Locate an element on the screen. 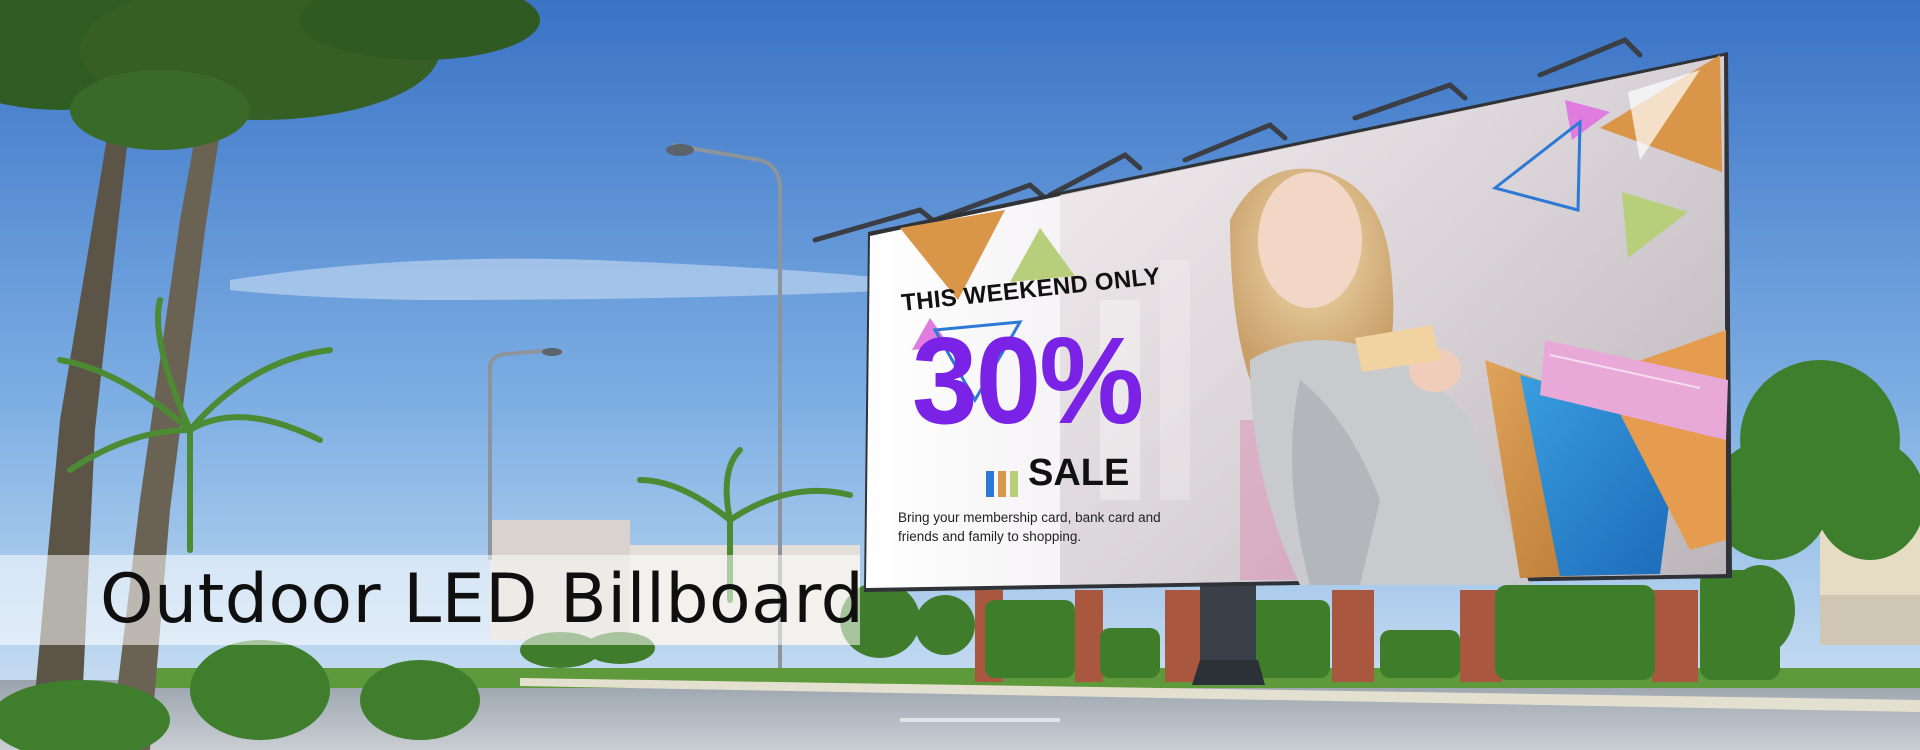 The image size is (1920, 750). billboard-sale-label: SALE is located at coordinates (1079, 473).